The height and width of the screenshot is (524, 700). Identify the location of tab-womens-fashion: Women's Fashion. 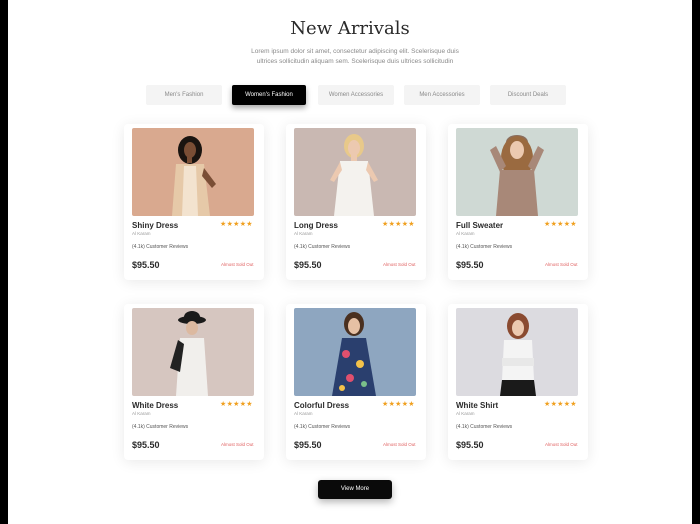
(269, 95).